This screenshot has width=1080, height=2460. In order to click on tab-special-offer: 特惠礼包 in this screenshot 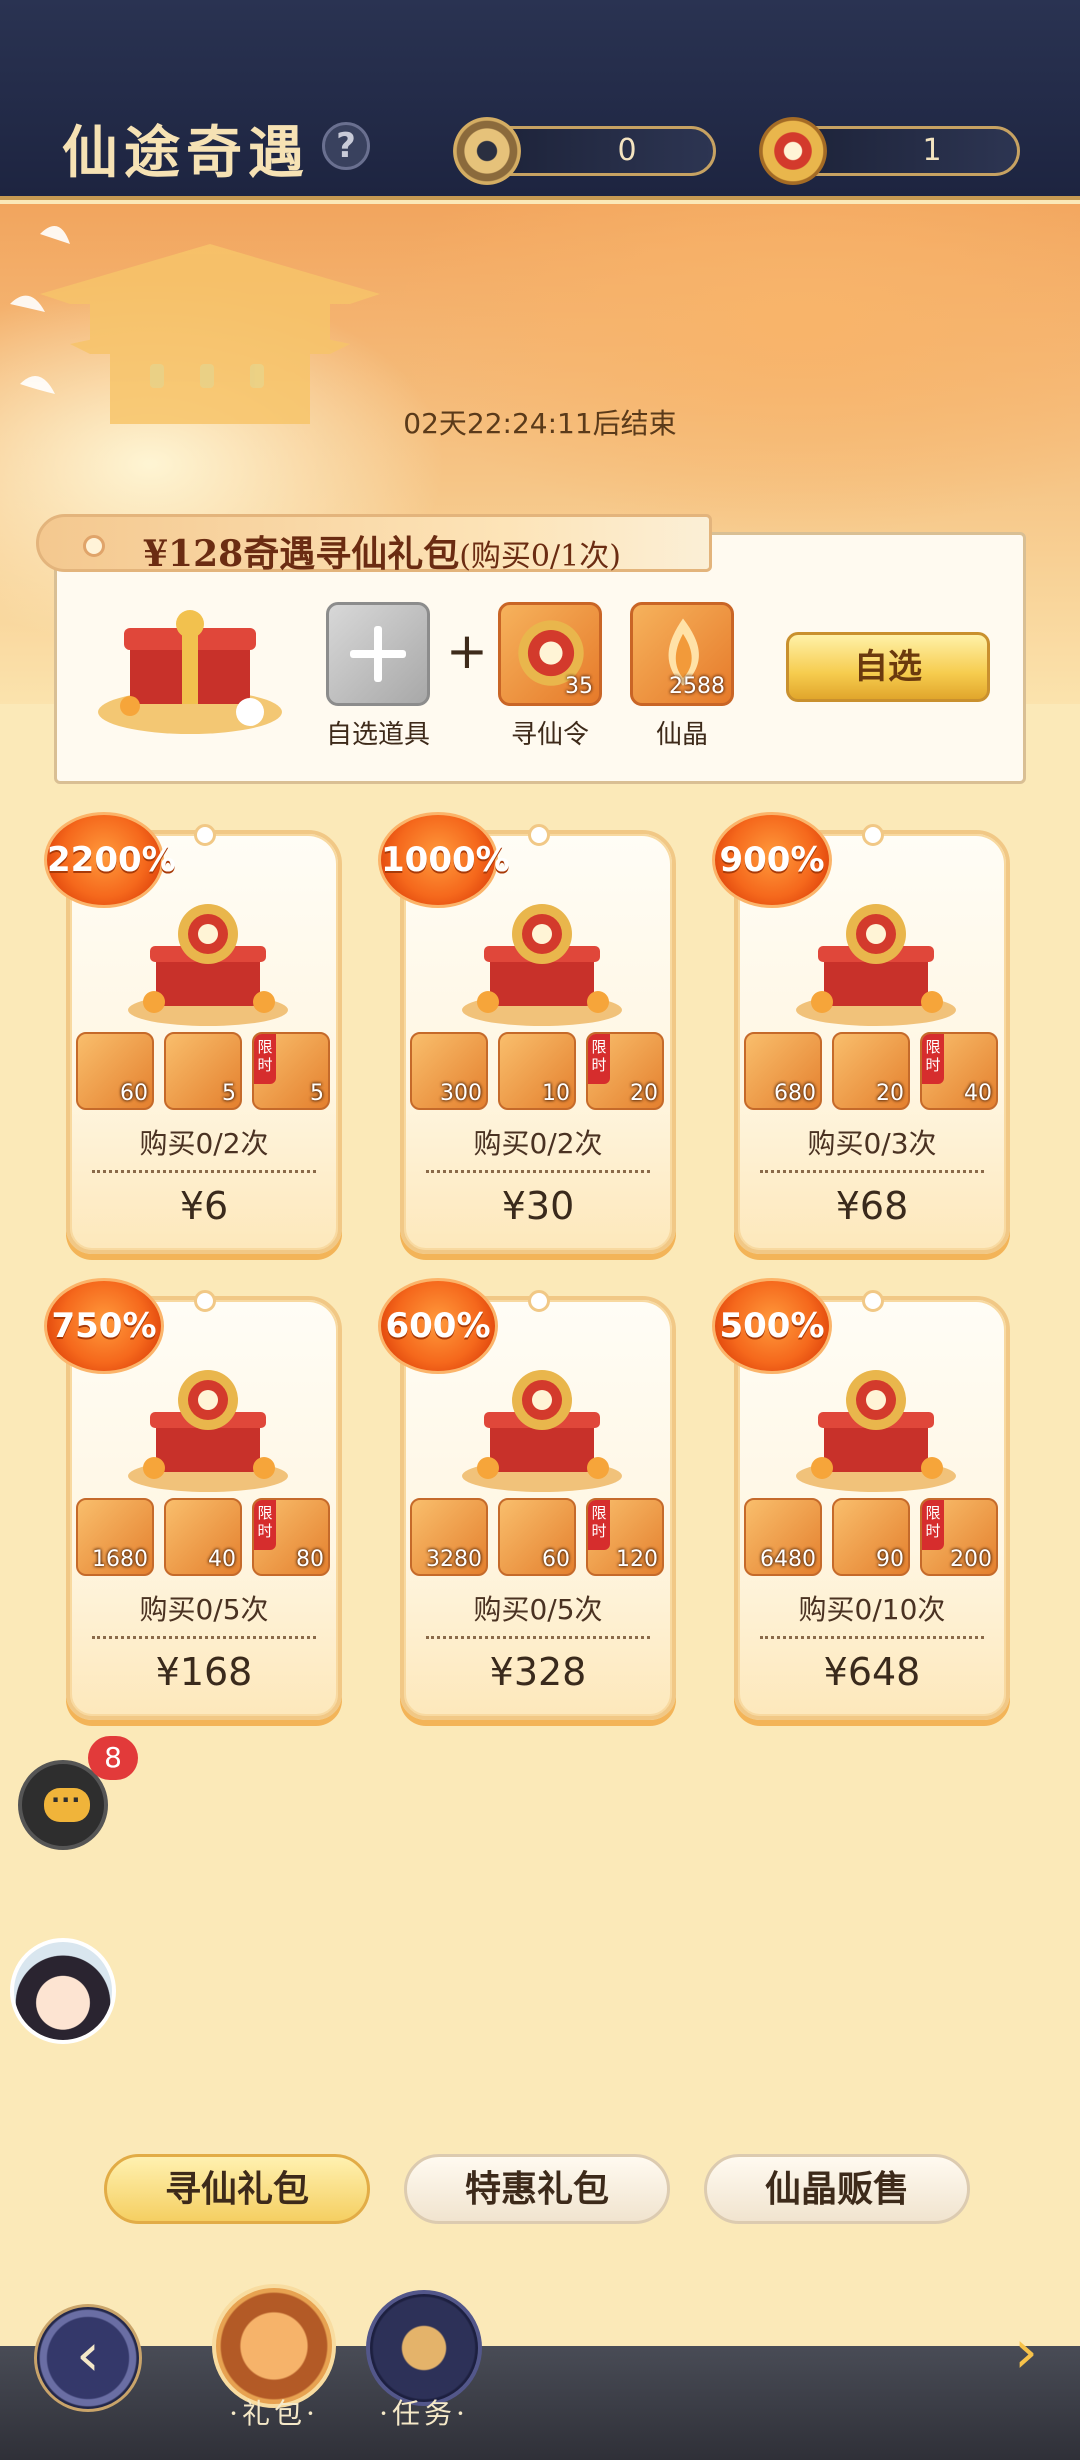, I will do `click(537, 2189)`.